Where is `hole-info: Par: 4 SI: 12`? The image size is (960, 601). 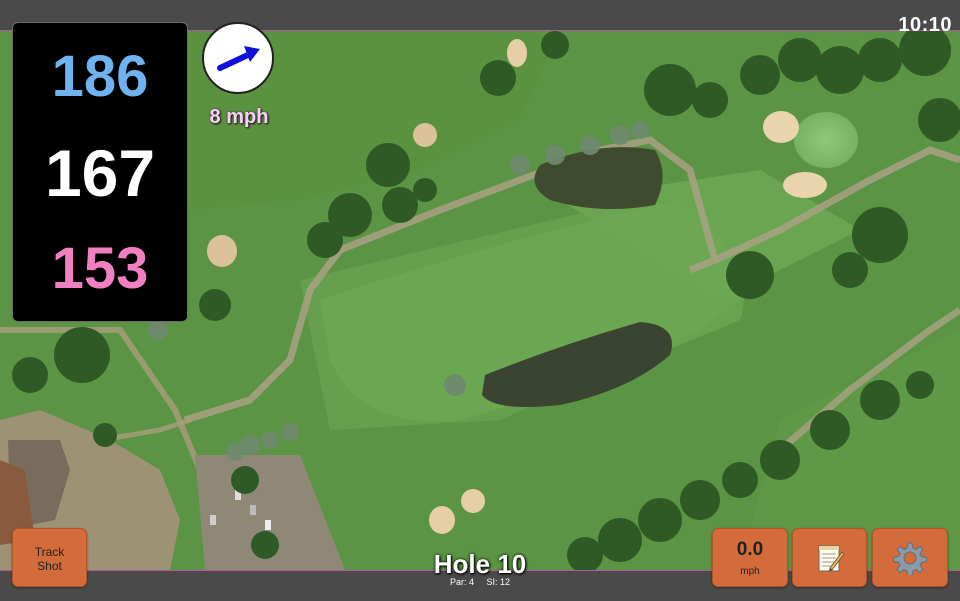
hole-info: Par: 4 SI: 12 is located at coordinates (480, 582).